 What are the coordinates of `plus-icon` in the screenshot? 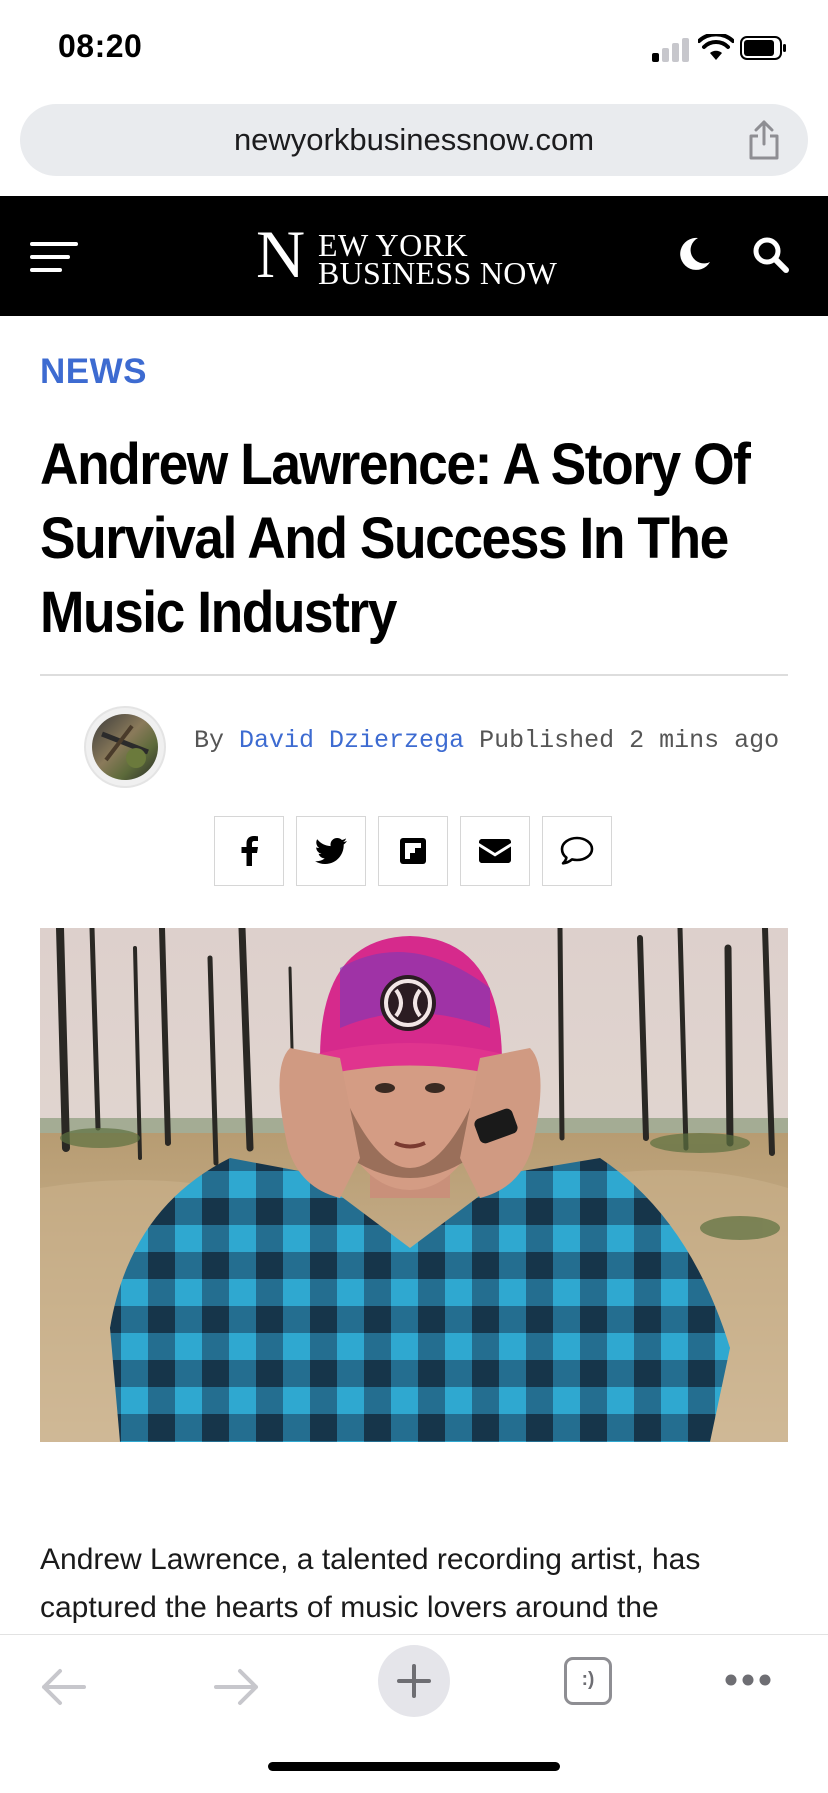 It's located at (414, 1681).